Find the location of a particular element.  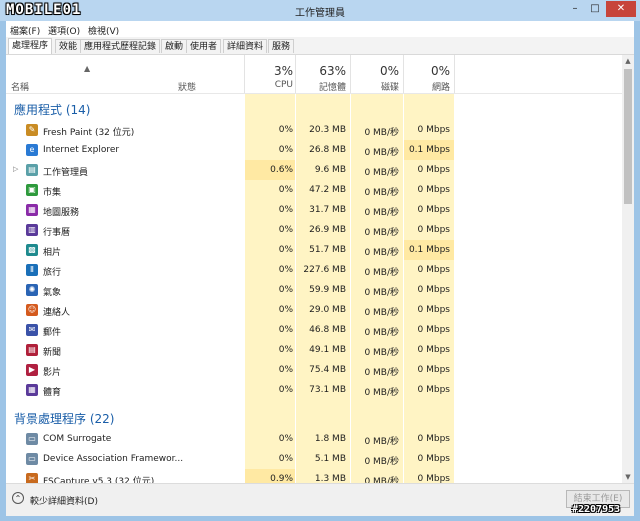

process-row: ▥ 行事曆 0% 26.9 MB 0 MB/秒 0 Mbps is located at coordinates (314, 230).